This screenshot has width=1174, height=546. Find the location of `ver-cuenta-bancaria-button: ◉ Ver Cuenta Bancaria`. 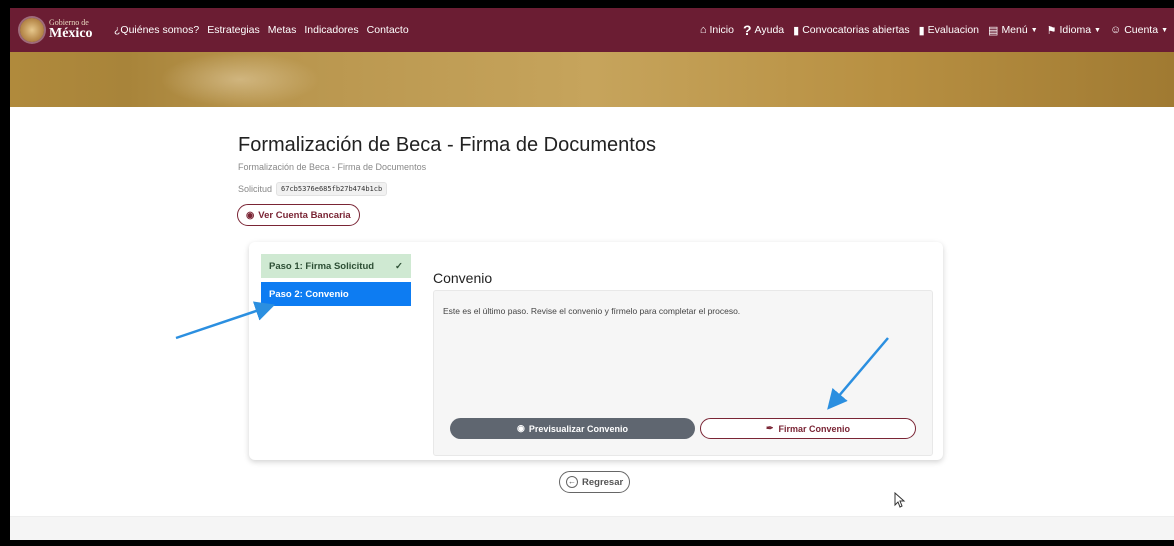

ver-cuenta-bancaria-button: ◉ Ver Cuenta Bancaria is located at coordinates (298, 215).